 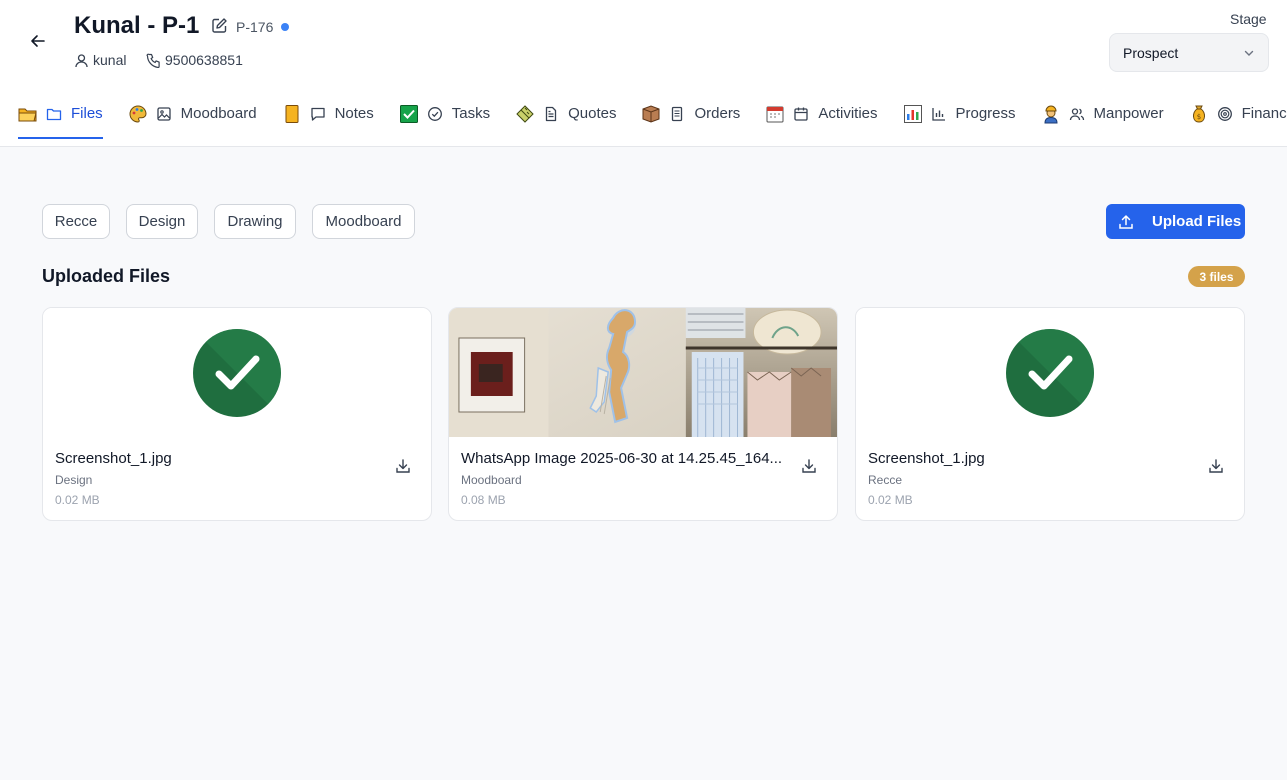 I want to click on tab-label: Progress, so click(x=985, y=113).